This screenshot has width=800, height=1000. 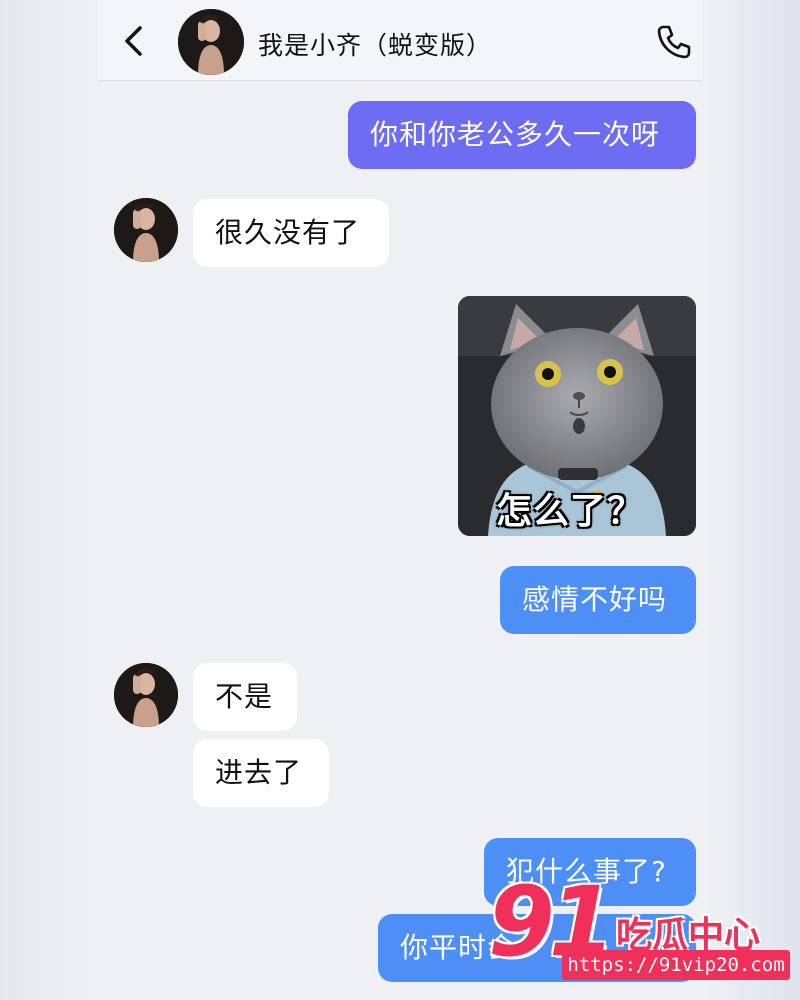 What do you see at coordinates (674, 42) in the screenshot?
I see `phone-icon` at bounding box center [674, 42].